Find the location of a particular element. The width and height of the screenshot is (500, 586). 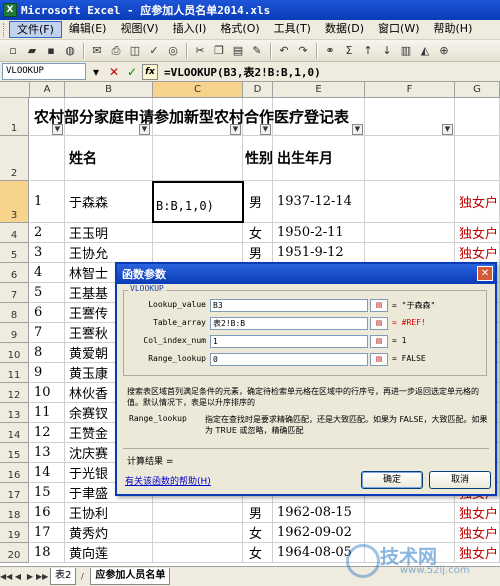

row-header: 1 is located at coordinates (14, 117).